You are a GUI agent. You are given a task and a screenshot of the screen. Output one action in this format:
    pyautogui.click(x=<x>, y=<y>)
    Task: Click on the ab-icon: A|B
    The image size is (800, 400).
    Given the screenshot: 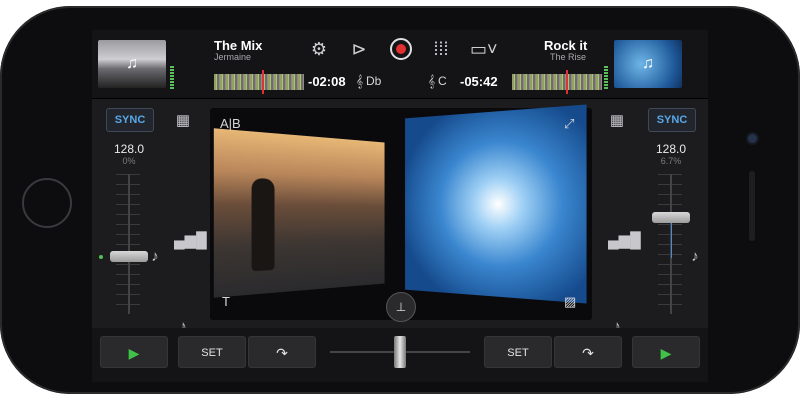 What is the action you would take?
    pyautogui.click(x=230, y=123)
    